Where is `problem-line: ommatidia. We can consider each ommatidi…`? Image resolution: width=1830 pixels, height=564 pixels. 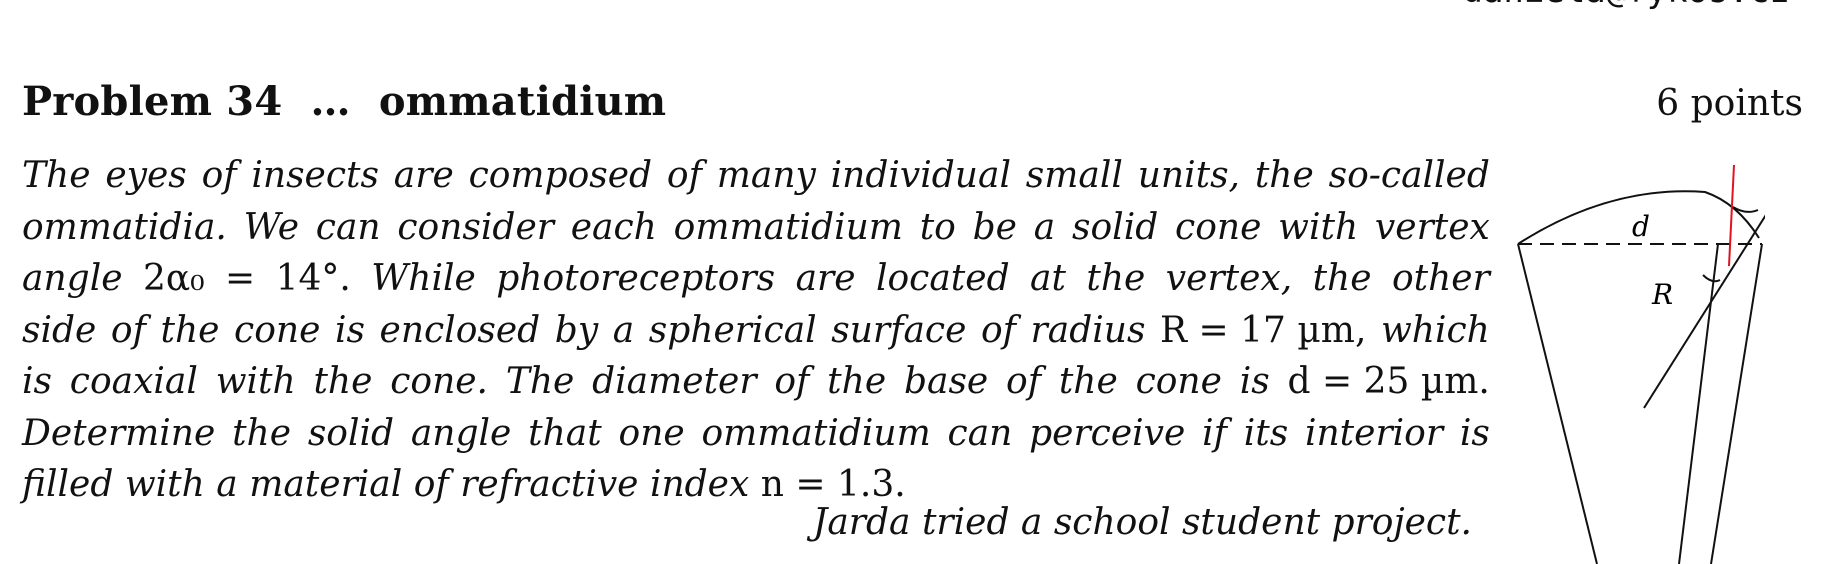
problem-line: ommatidia. We can consider each ommatidi… is located at coordinates (756, 228).